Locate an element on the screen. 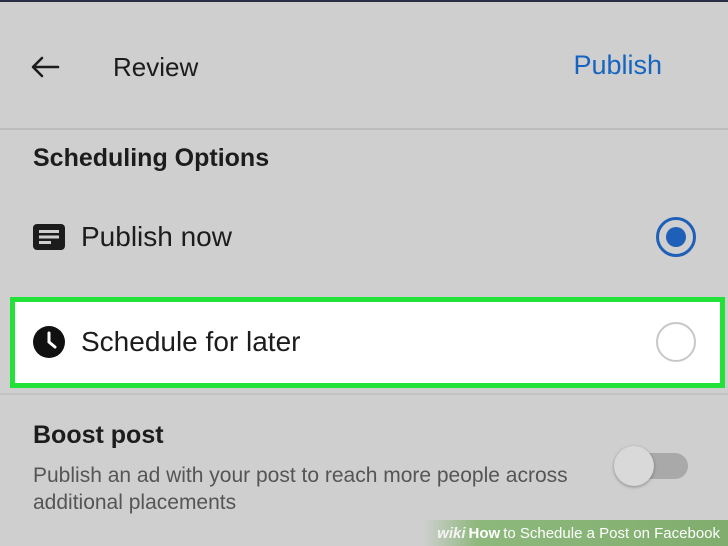 The image size is (728, 546). watermark-brand: wiki is located at coordinates (451, 533).